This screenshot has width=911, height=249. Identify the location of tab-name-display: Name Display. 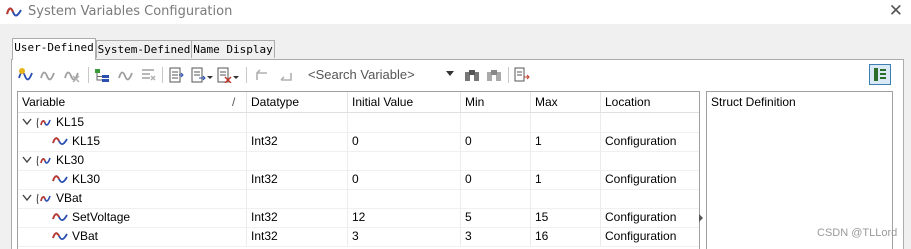
(233, 49).